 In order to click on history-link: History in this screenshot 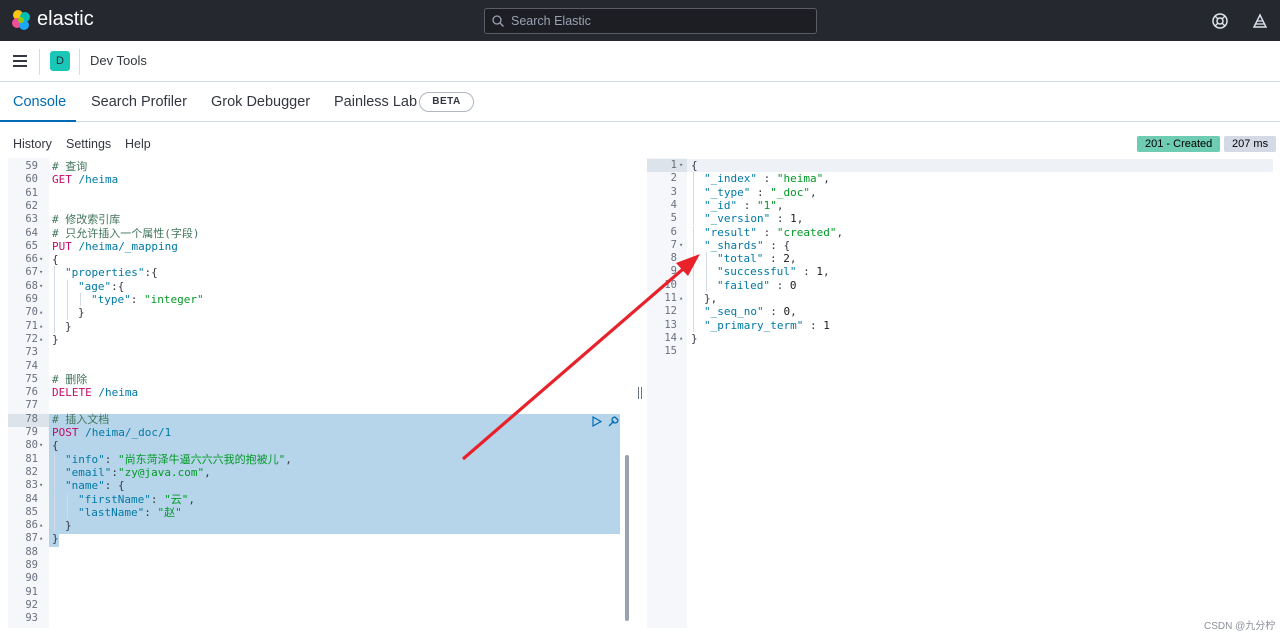, I will do `click(32, 144)`.